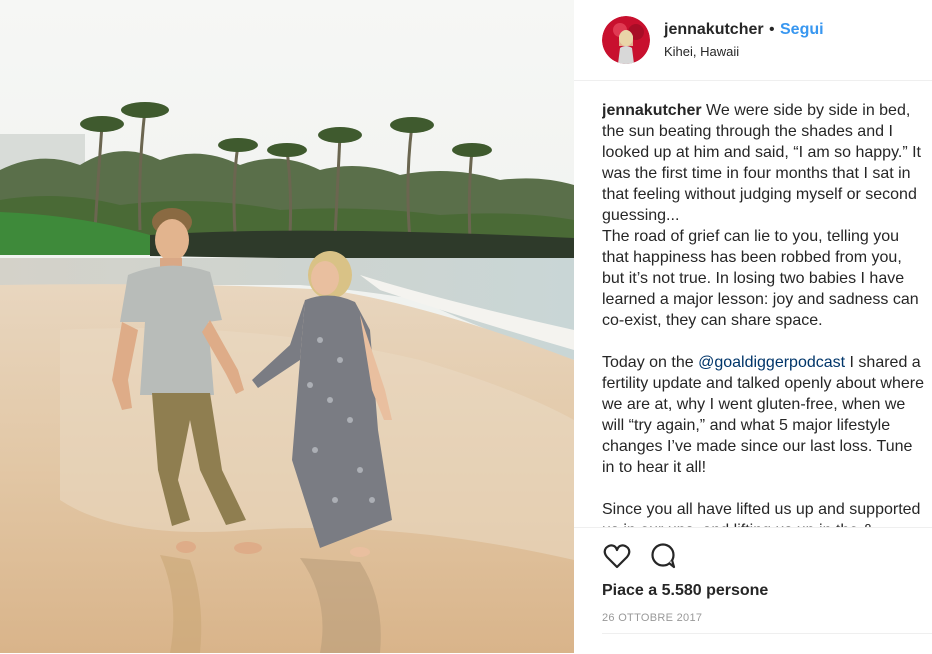 The image size is (932, 654). I want to click on post-header: jennakutcher • Segui Kihei, Hawaii, so click(753, 40).